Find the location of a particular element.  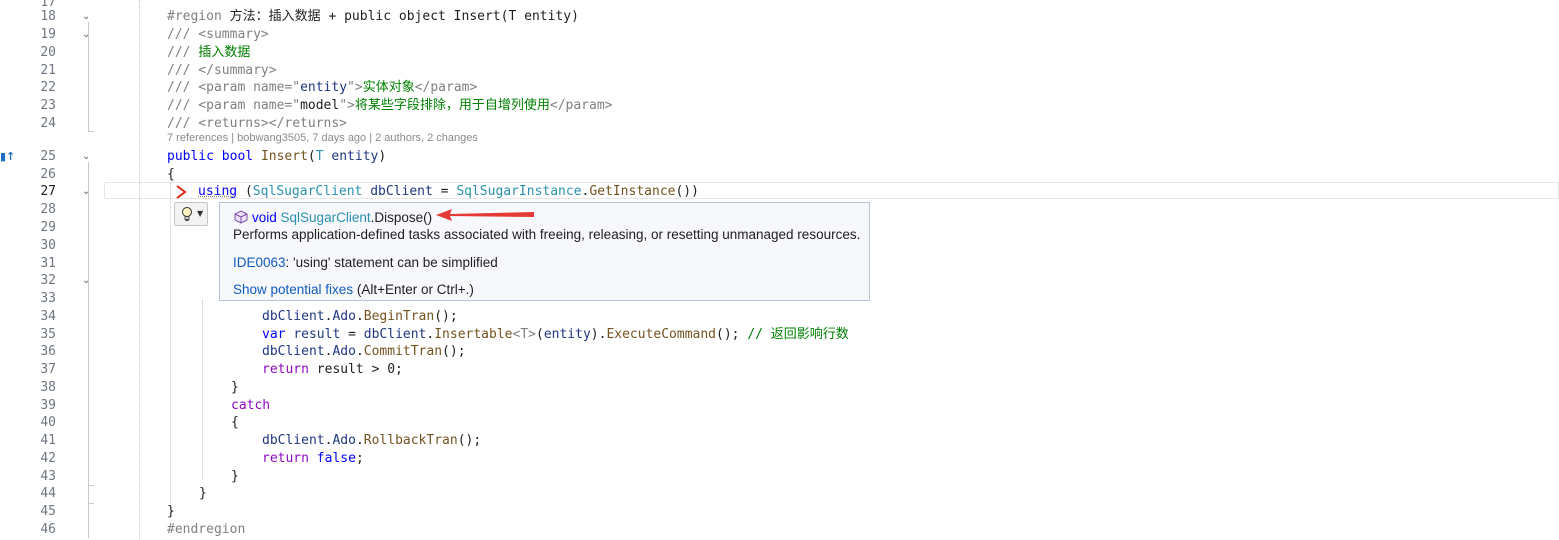

code-line-24: /// <returns></returns> is located at coordinates (257, 124).